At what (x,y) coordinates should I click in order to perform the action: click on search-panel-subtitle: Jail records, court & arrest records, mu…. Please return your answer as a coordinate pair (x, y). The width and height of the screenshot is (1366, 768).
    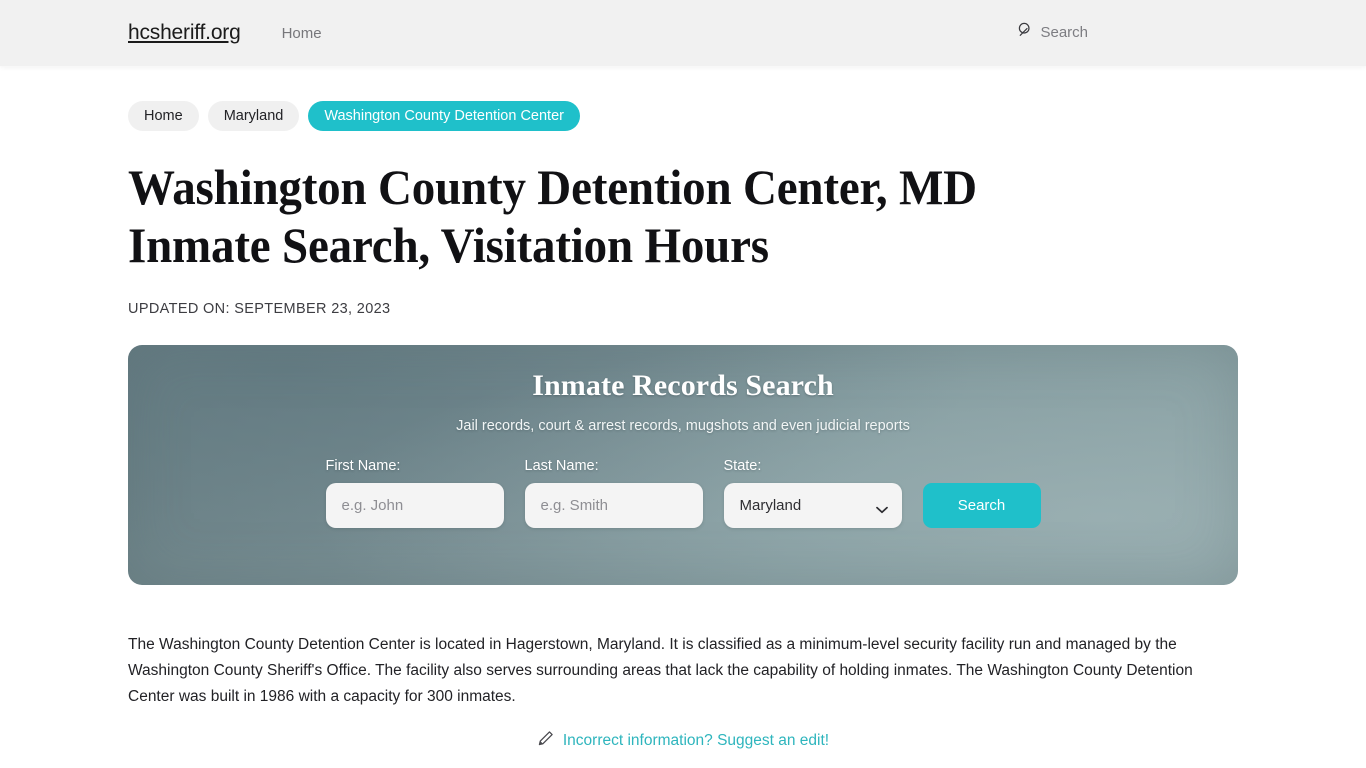
    Looking at the image, I should click on (683, 426).